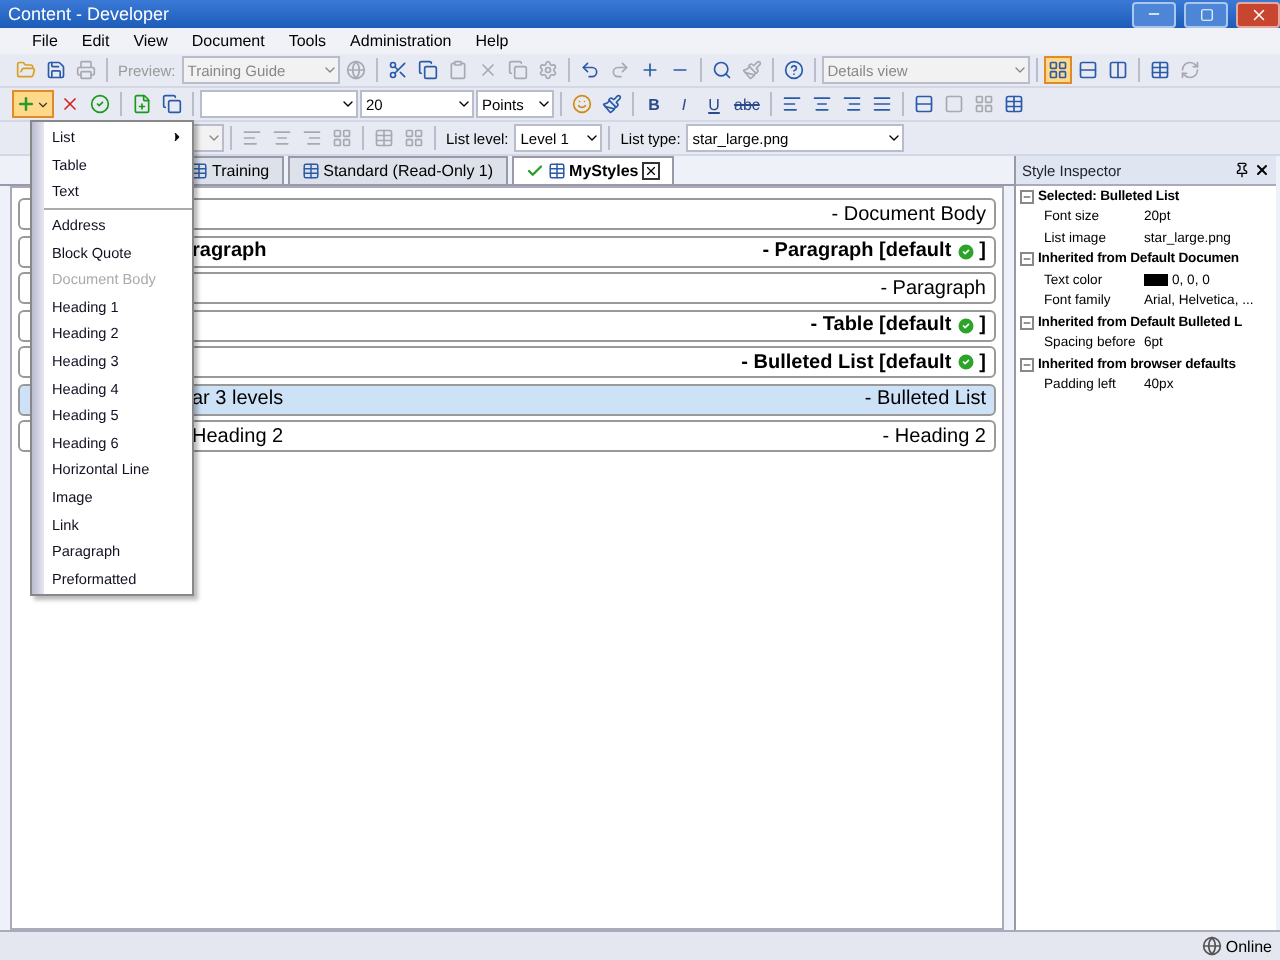 Image resolution: width=1280 pixels, height=960 pixels. I want to click on duplicate-icon, so click(517, 70).